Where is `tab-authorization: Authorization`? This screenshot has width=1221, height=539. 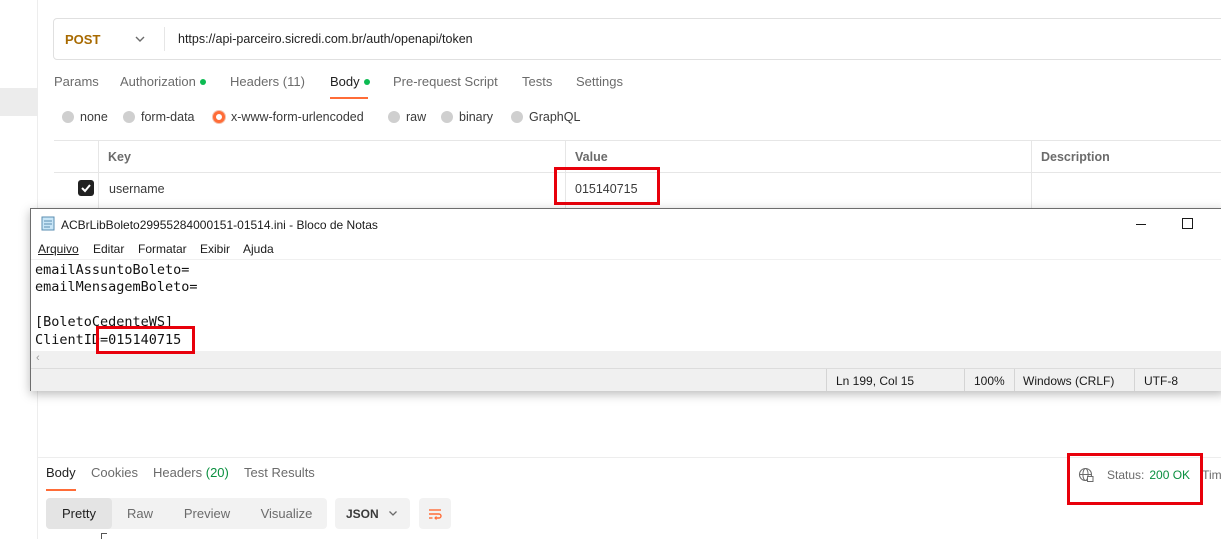 tab-authorization: Authorization is located at coordinates (163, 81).